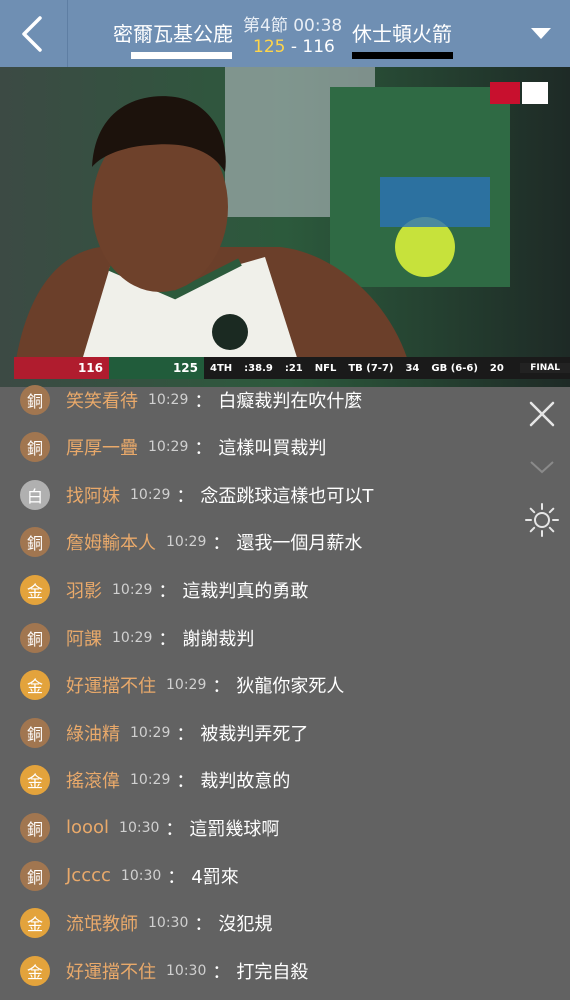 The height and width of the screenshot is (1000, 570). I want to click on brightness-button, so click(542, 522).